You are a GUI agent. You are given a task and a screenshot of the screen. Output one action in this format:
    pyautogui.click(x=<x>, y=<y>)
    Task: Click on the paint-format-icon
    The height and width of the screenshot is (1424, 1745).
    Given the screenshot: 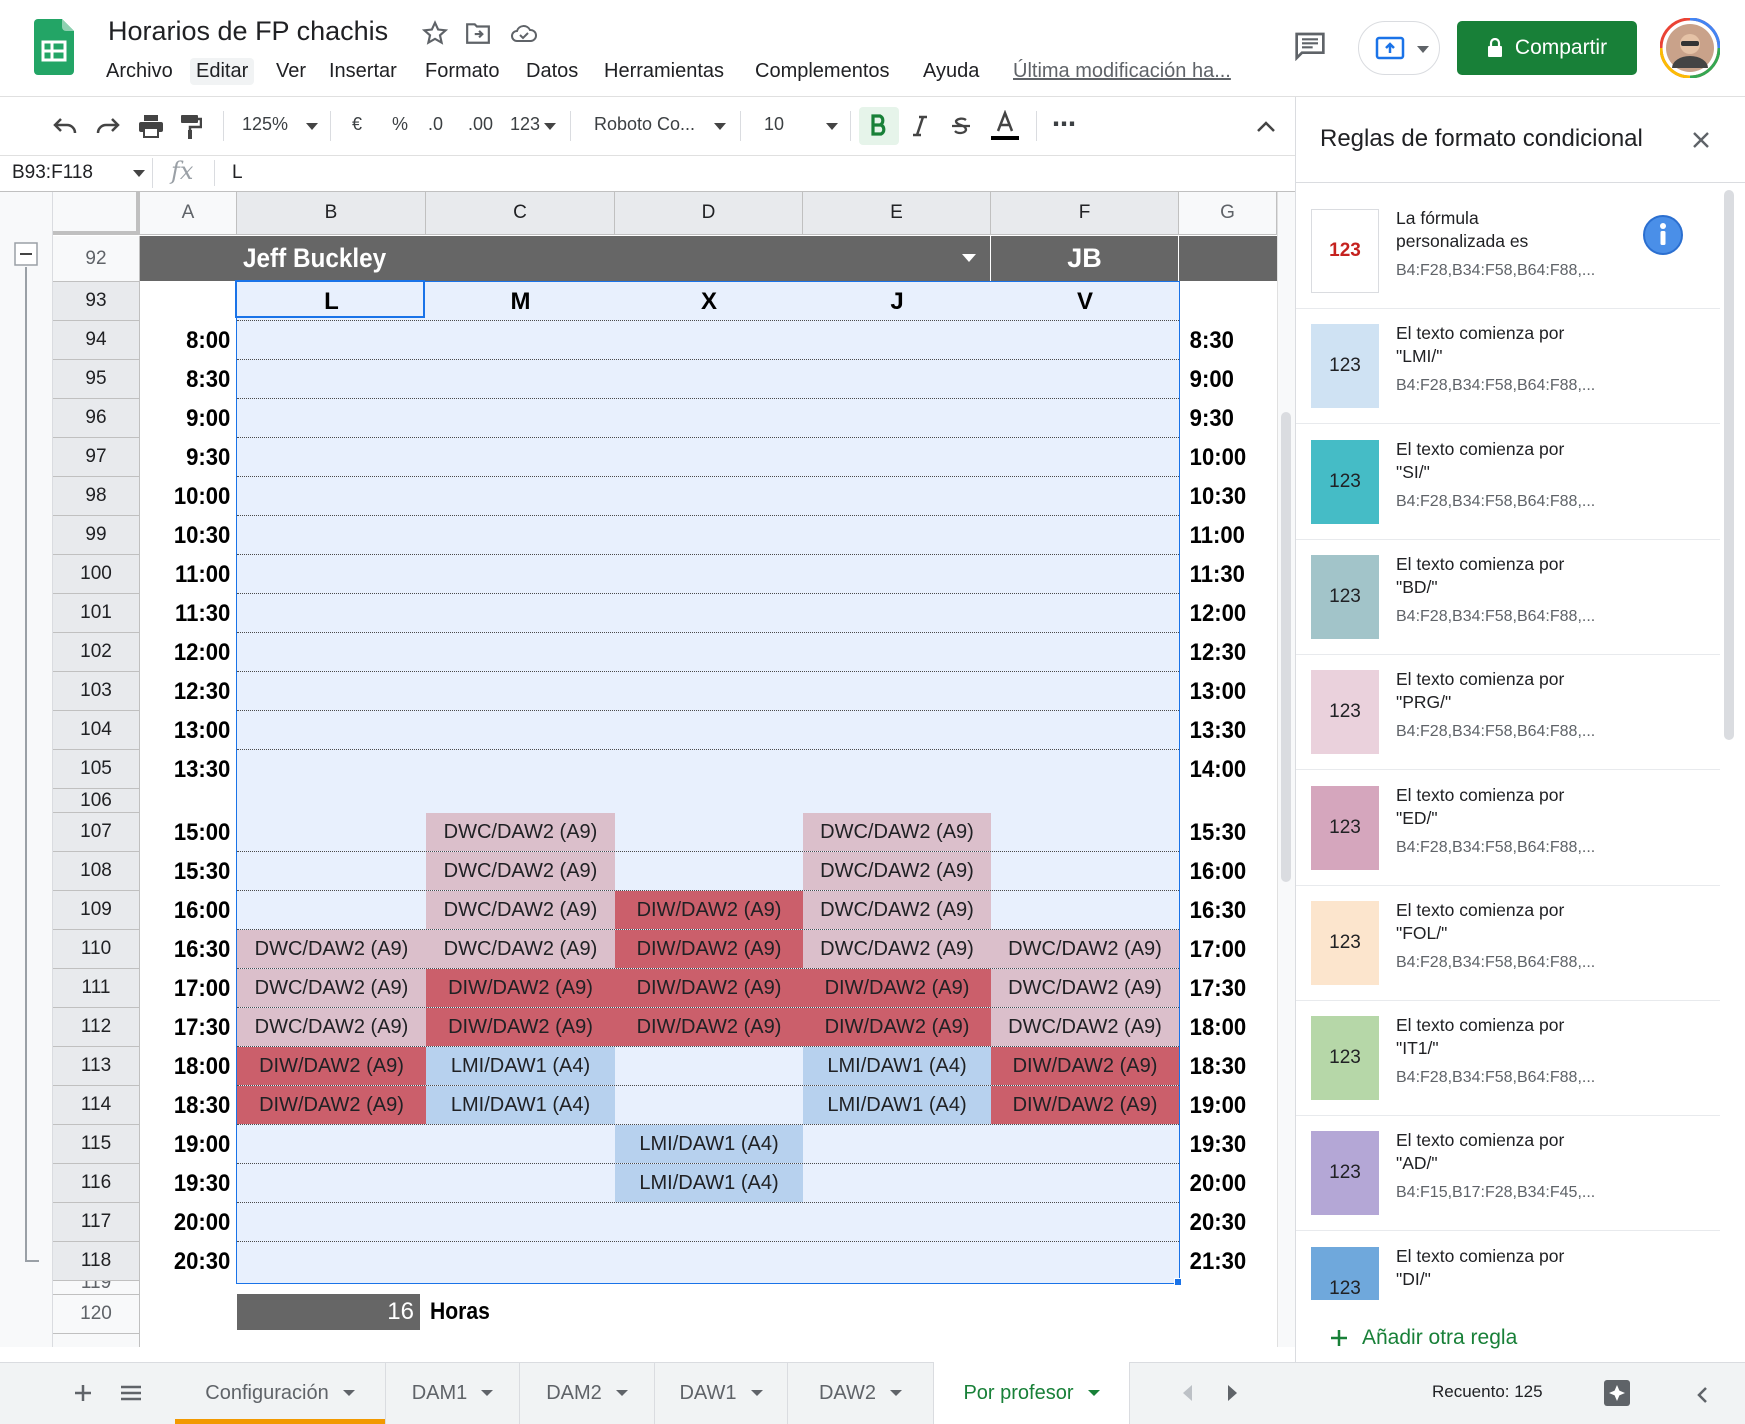 What is the action you would take?
    pyautogui.click(x=191, y=127)
    